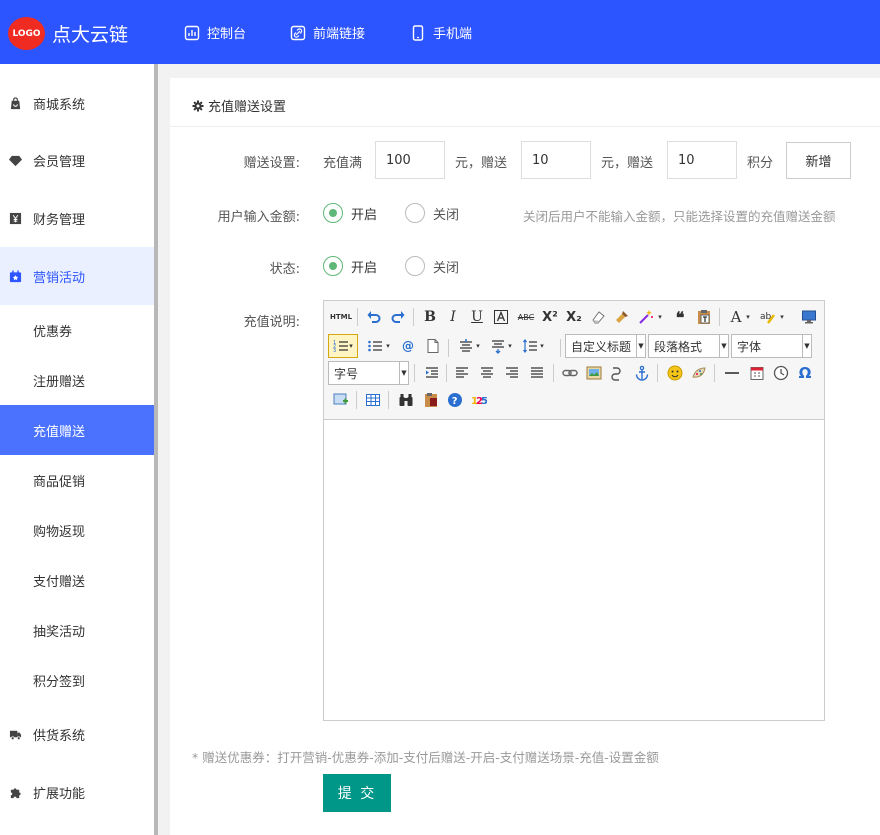 The width and height of the screenshot is (880, 835). I want to click on superscript-icon: X², so click(550, 317).